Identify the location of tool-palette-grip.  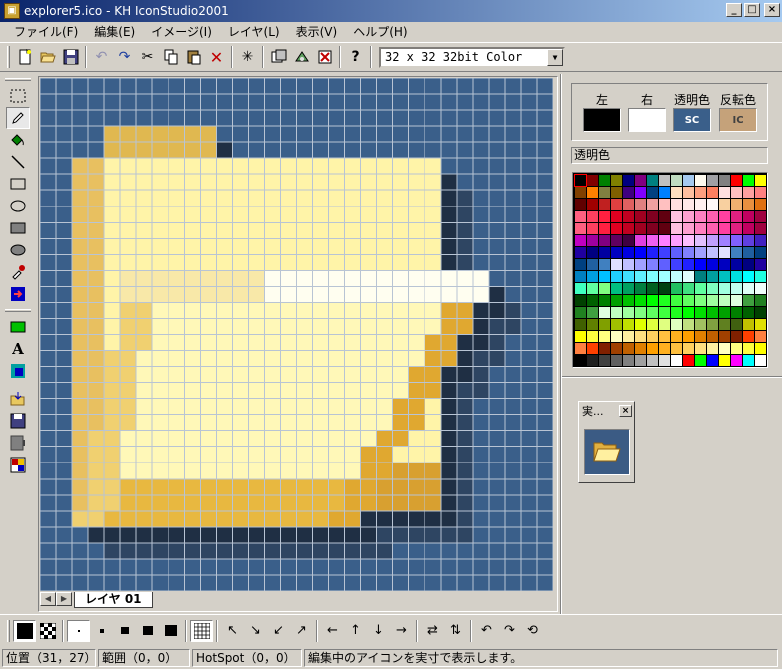
(18, 79).